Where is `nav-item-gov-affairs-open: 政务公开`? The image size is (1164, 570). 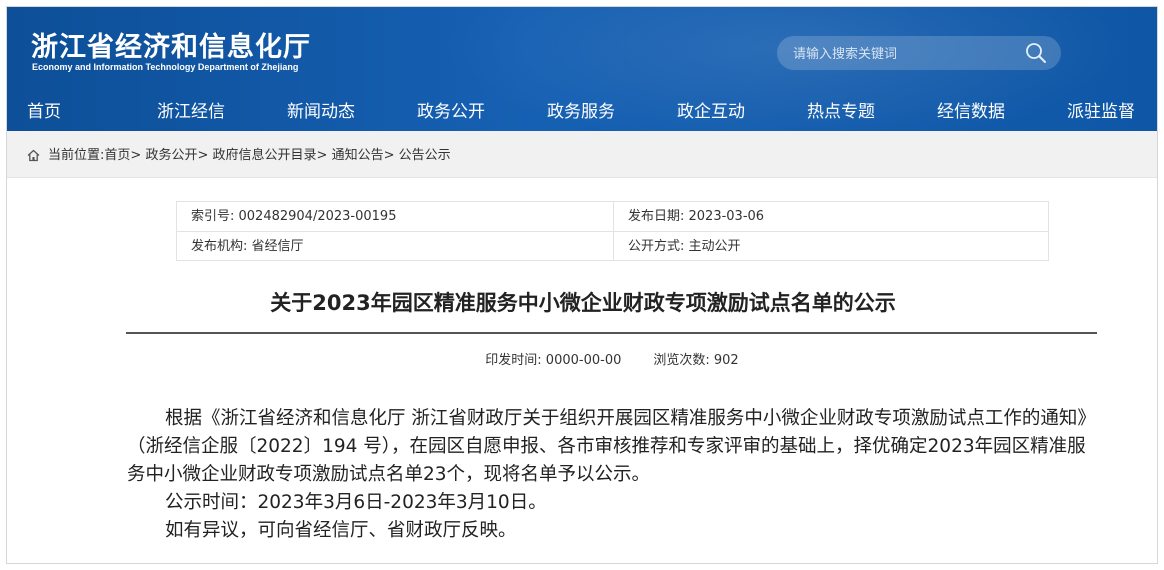
nav-item-gov-affairs-open: 政务公开 is located at coordinates (451, 112).